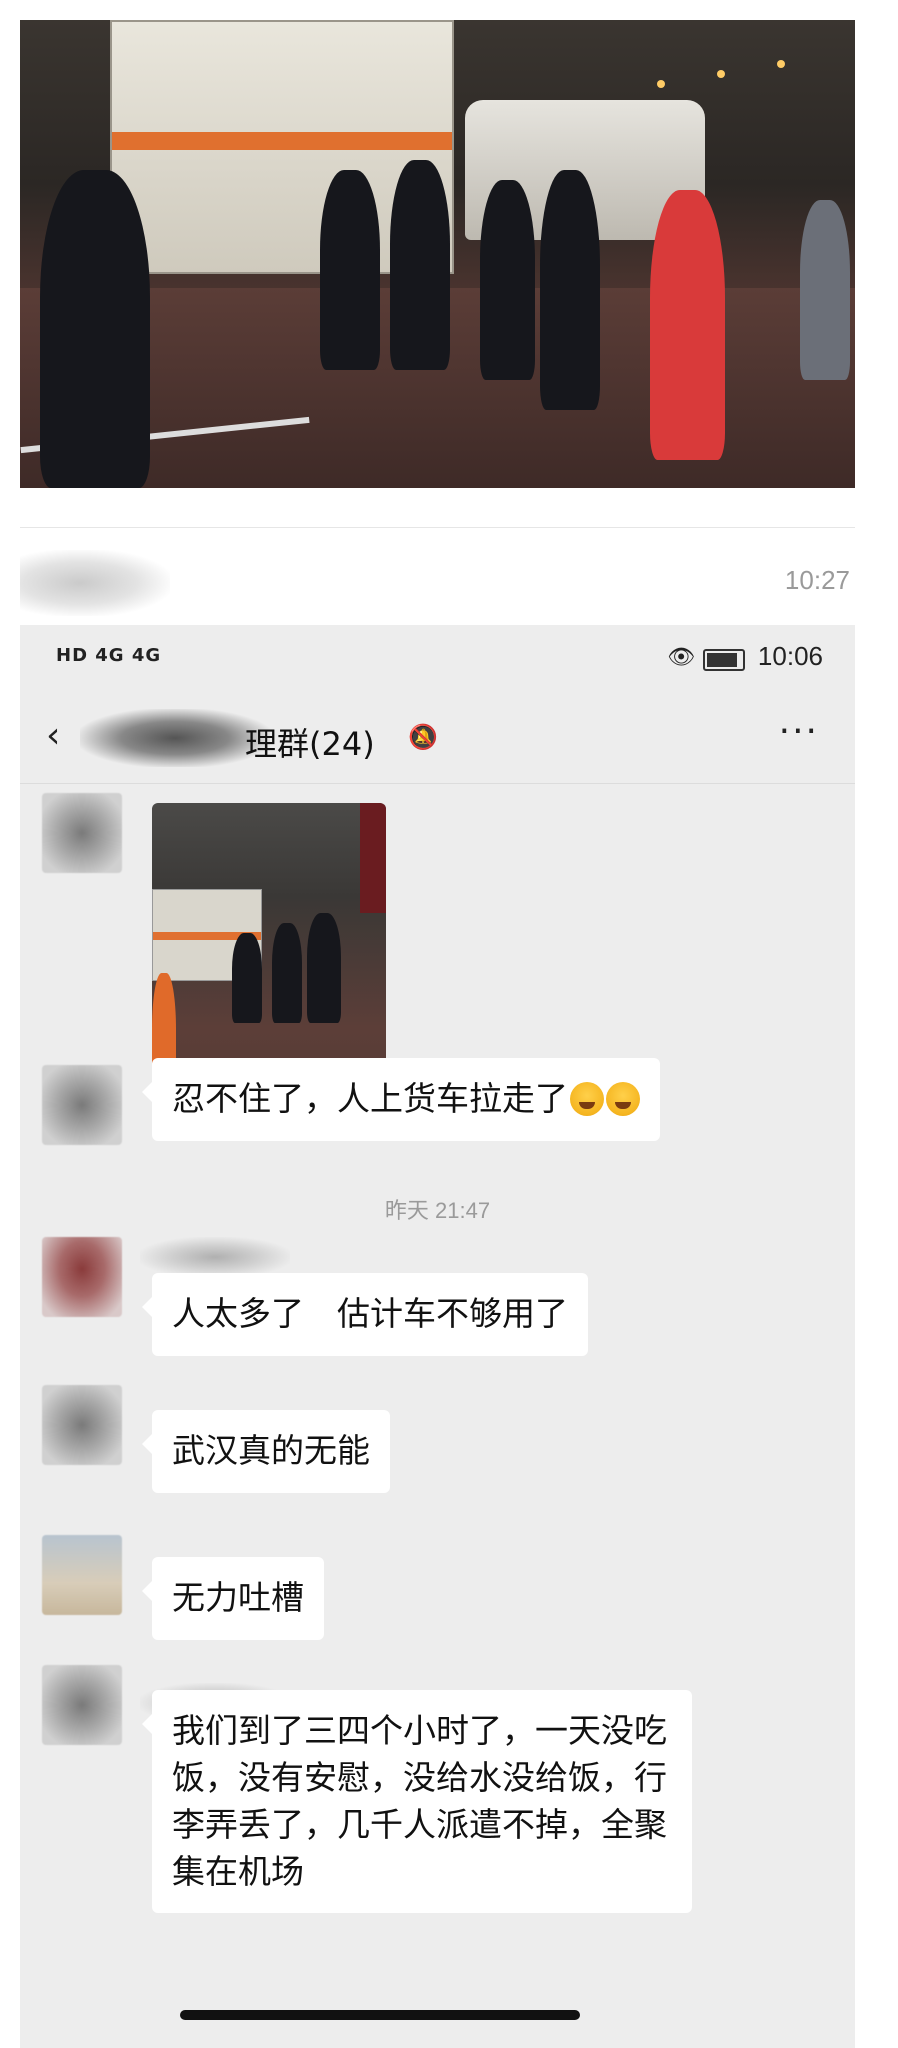 The width and height of the screenshot is (898, 2048). Describe the element at coordinates (437, 1210) in the screenshot. I see `chat-timestamp: 昨天 21:47` at that location.